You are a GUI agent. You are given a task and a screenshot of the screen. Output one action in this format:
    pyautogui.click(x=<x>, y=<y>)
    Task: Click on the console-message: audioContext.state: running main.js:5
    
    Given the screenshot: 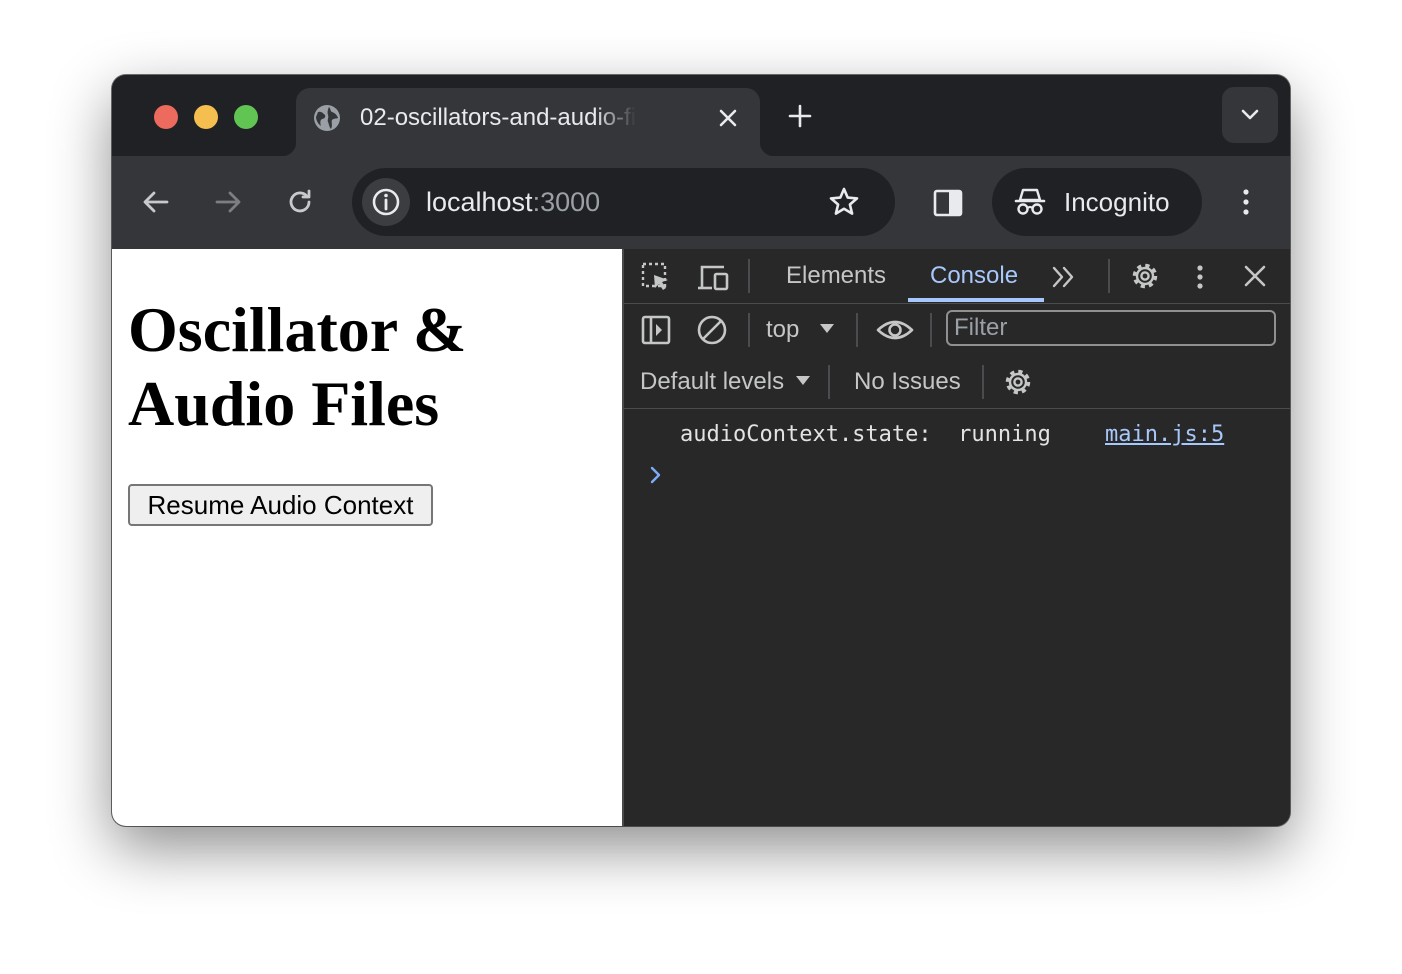 What is the action you would take?
    pyautogui.click(x=957, y=435)
    